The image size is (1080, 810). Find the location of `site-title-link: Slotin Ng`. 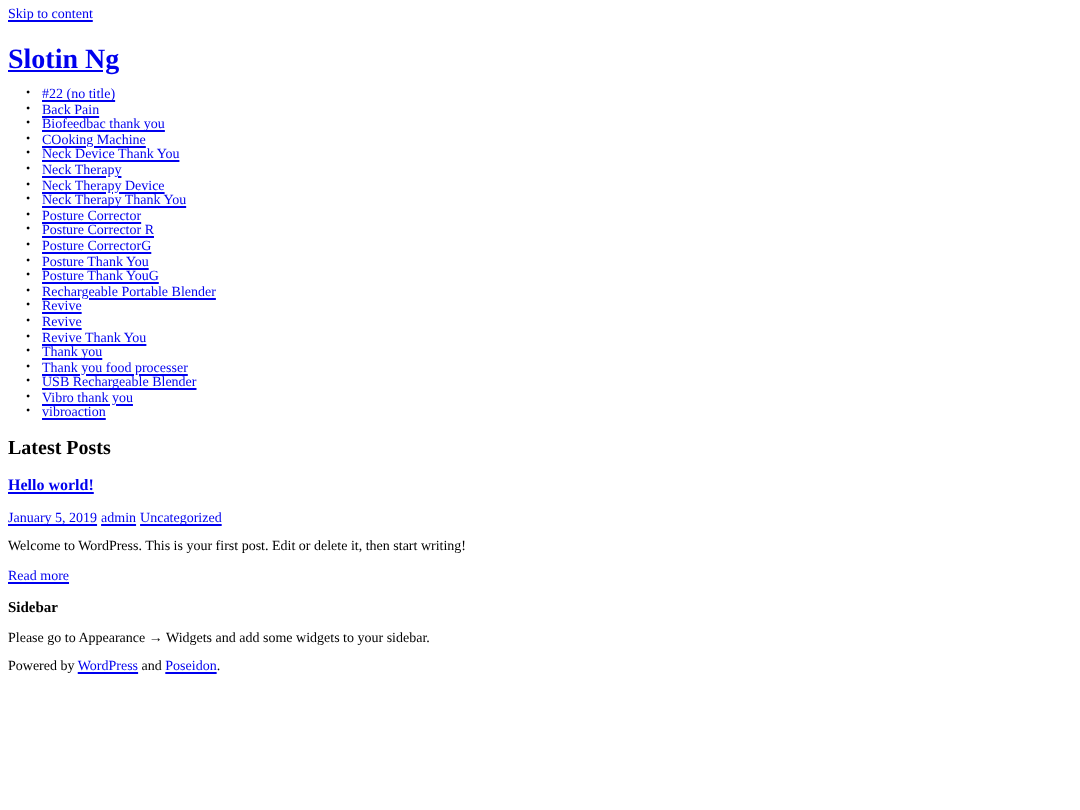

site-title-link: Slotin Ng is located at coordinates (64, 62).